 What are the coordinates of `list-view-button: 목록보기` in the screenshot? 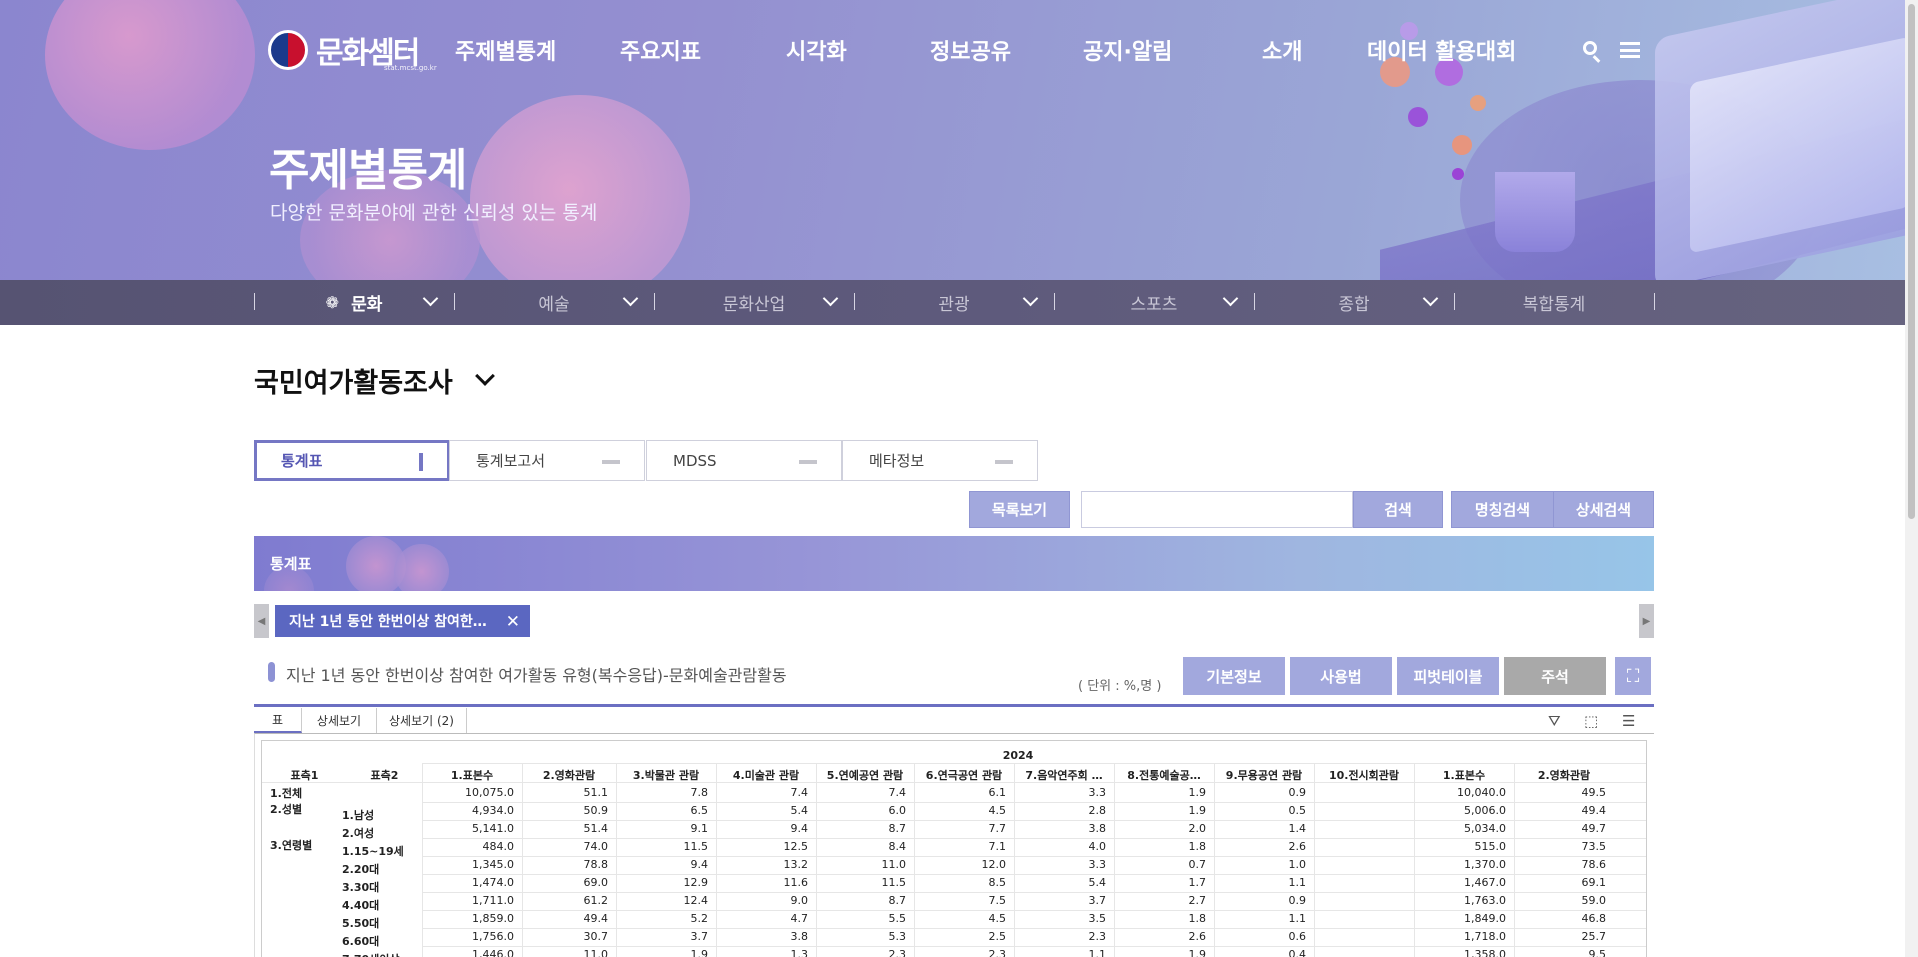 It's located at (1019, 509).